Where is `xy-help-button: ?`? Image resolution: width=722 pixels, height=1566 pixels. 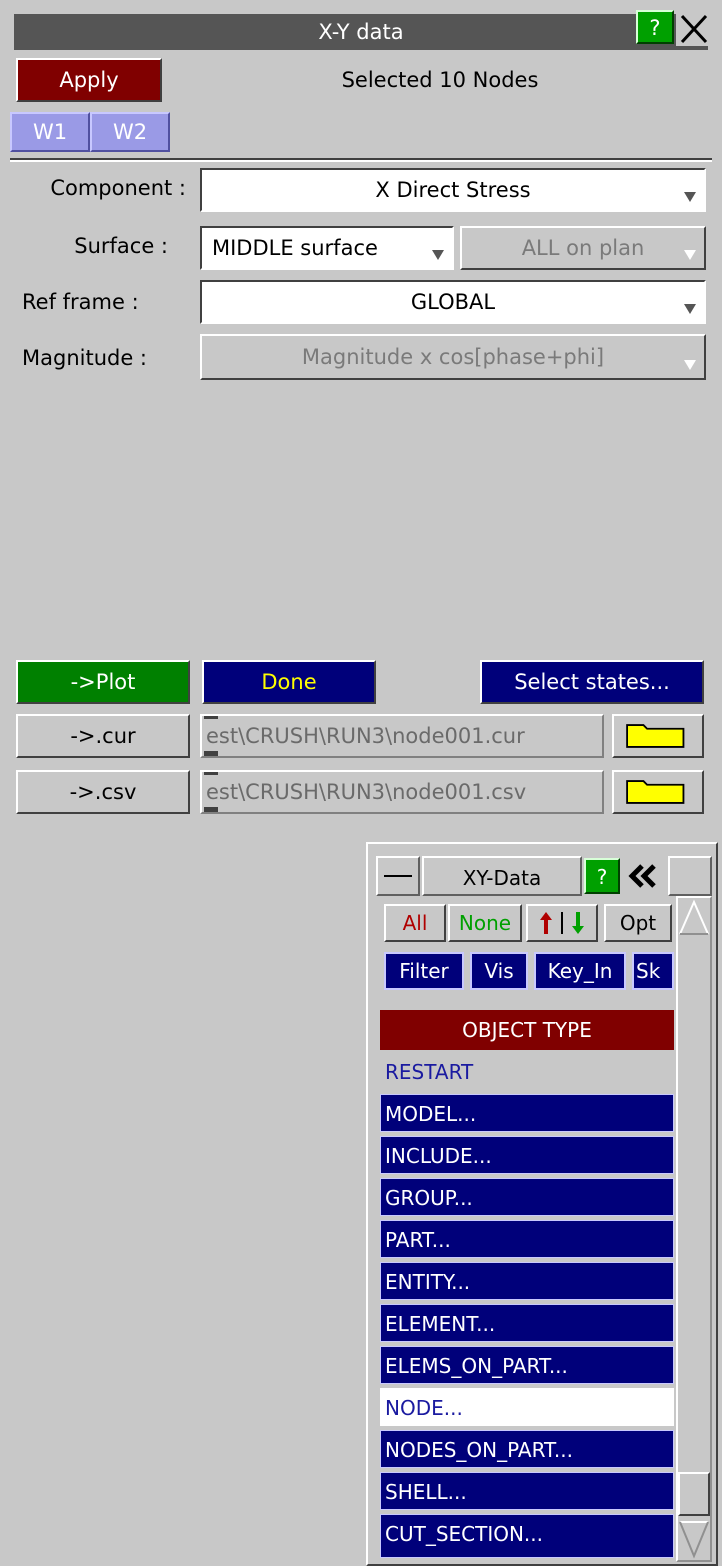
xy-help-button: ? is located at coordinates (602, 876).